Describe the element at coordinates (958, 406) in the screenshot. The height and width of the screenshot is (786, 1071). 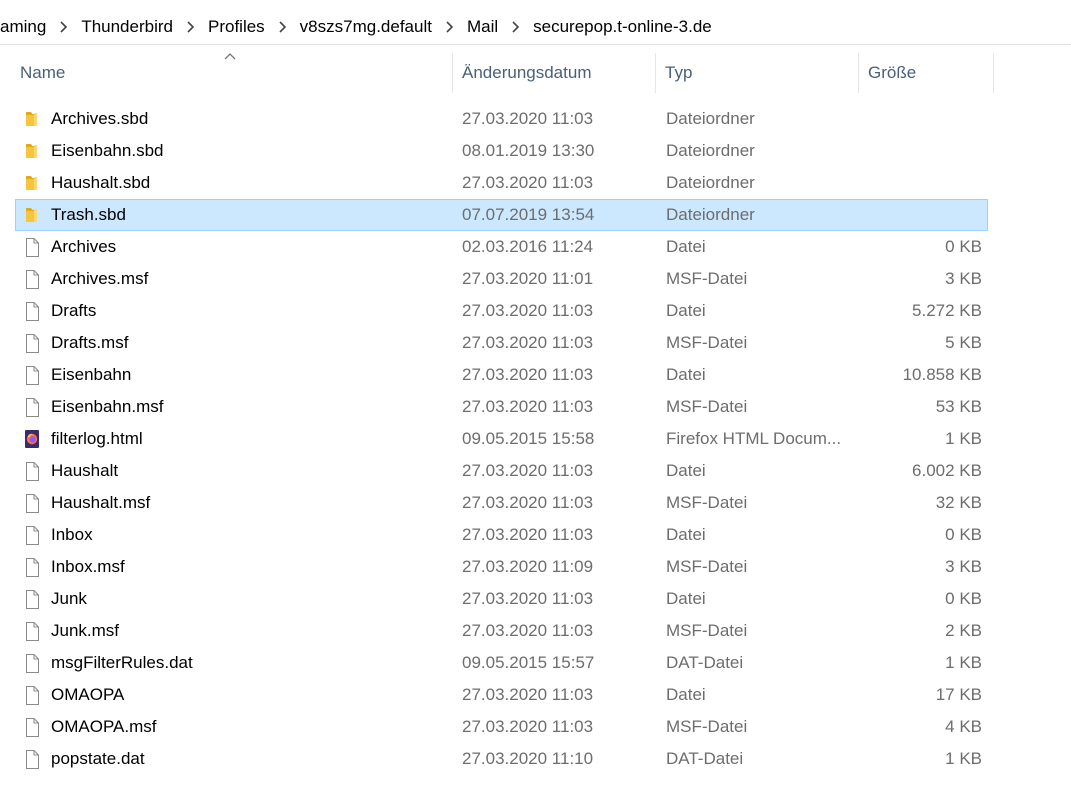
I see `file-size: 53 KB` at that location.